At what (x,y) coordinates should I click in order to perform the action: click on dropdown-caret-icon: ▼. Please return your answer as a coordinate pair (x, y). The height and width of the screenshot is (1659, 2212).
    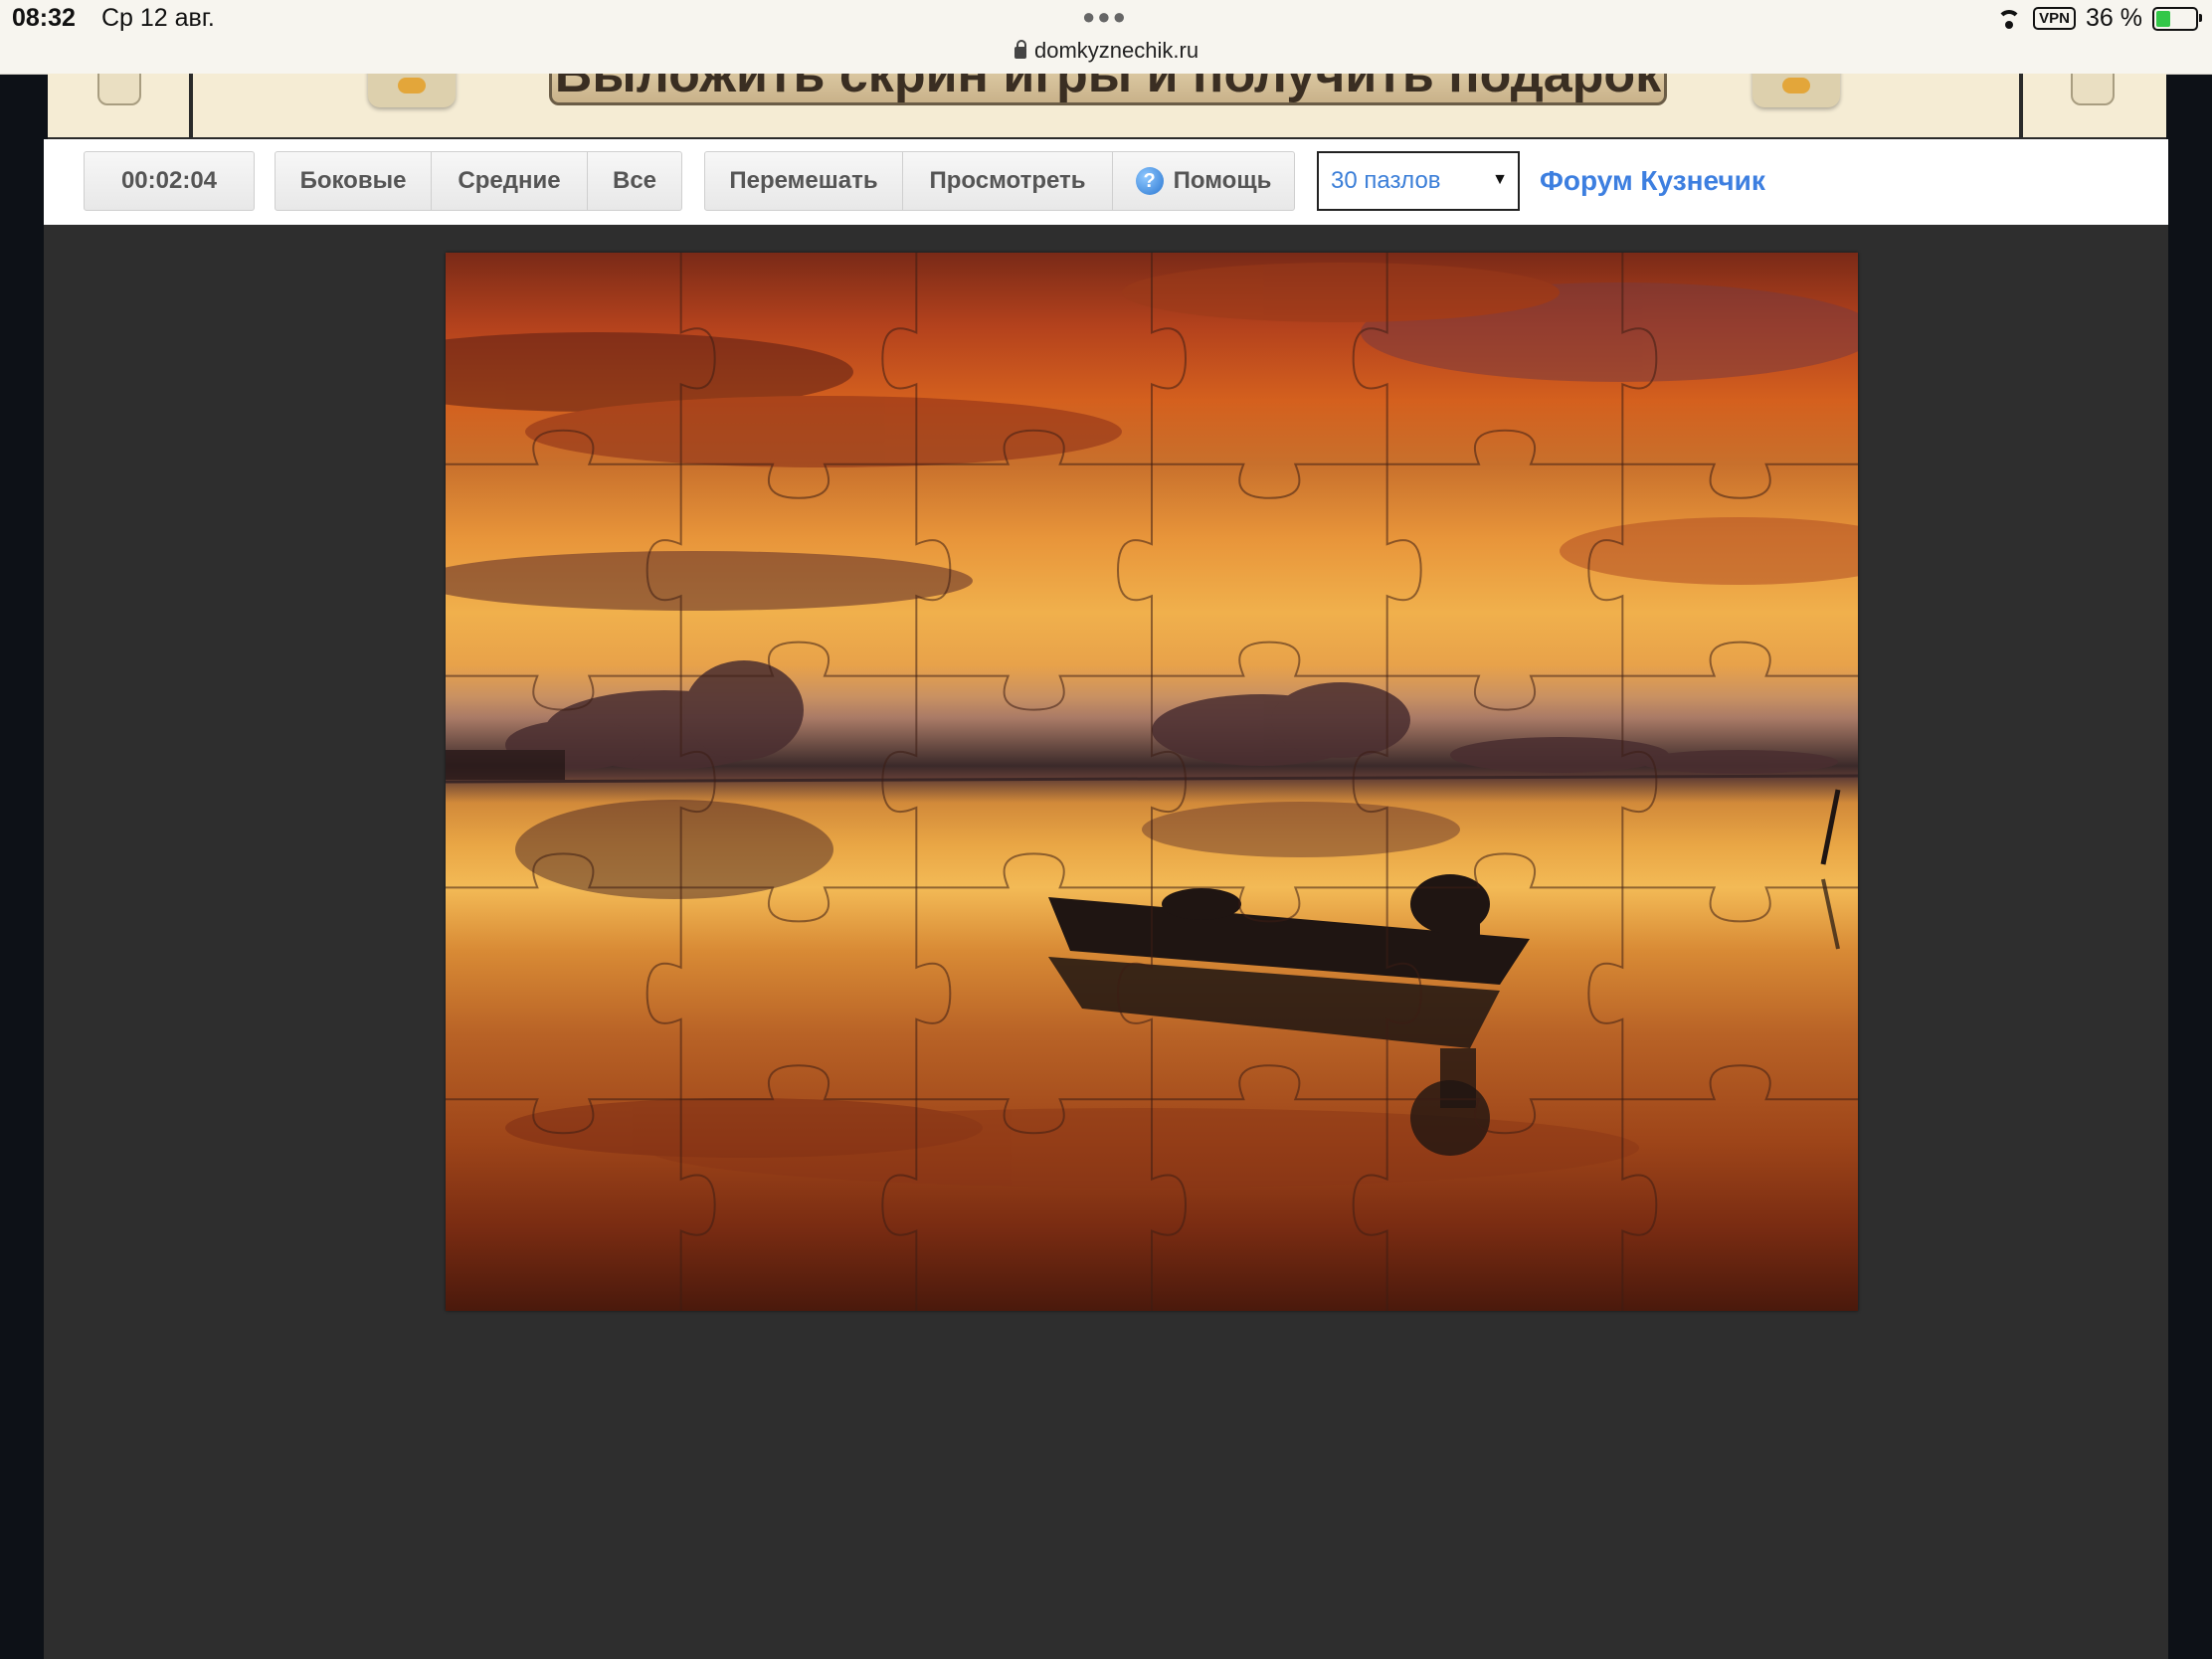
    Looking at the image, I should click on (1500, 179).